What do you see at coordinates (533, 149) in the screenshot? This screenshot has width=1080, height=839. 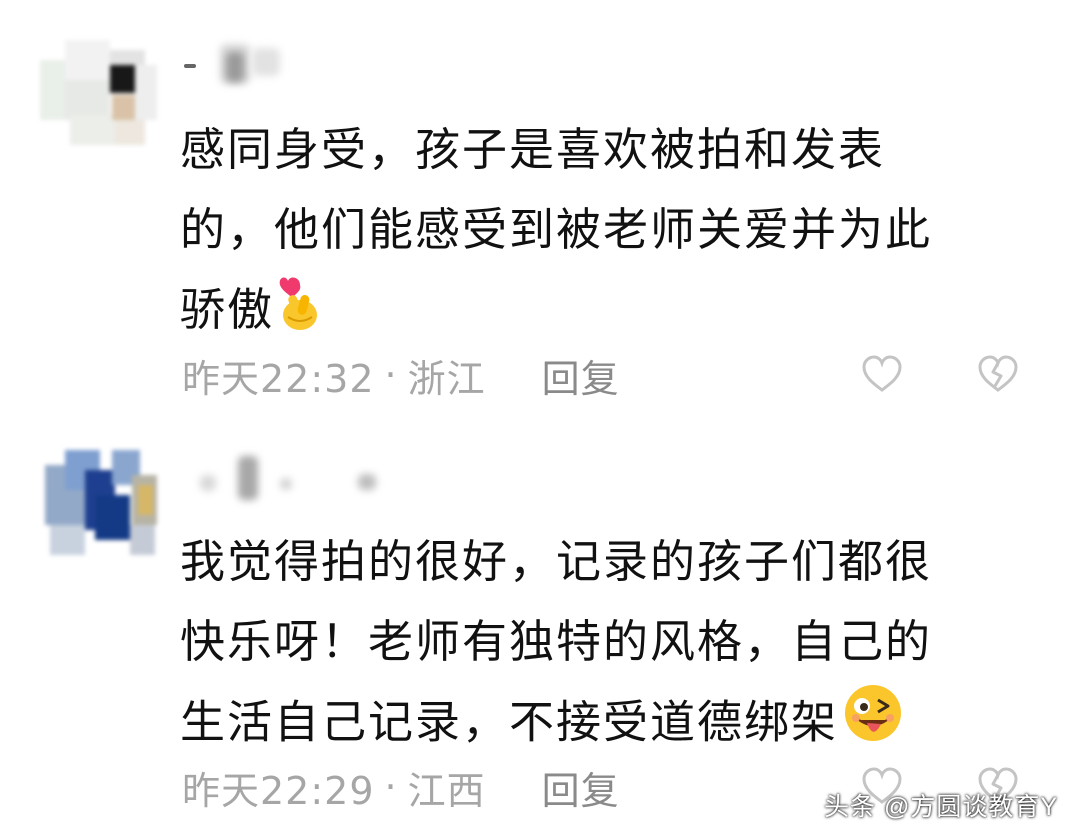 I see `comment-text-line: 感同身受，孩子是喜欢被拍和发表` at bounding box center [533, 149].